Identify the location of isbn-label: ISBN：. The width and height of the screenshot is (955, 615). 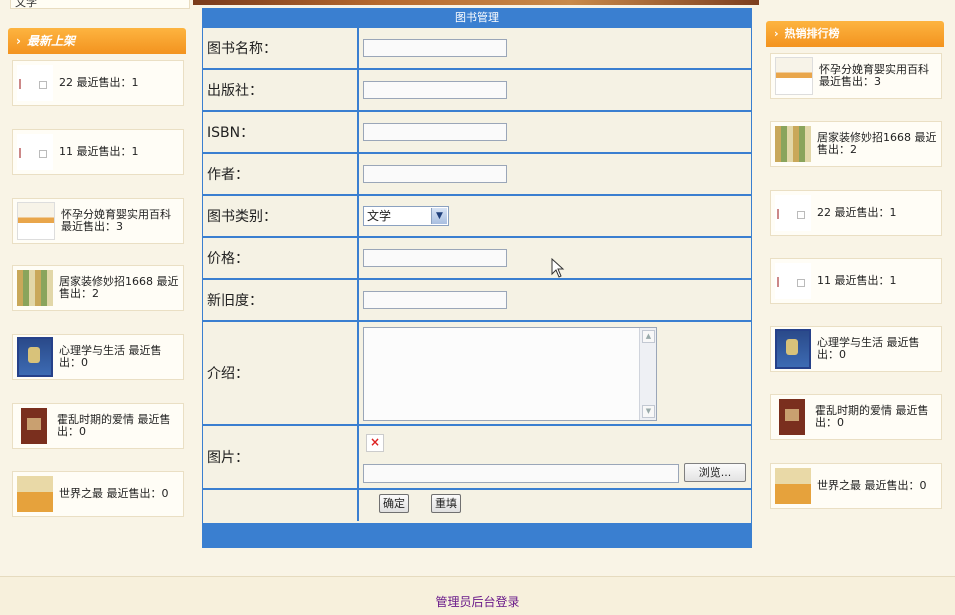
(231, 133).